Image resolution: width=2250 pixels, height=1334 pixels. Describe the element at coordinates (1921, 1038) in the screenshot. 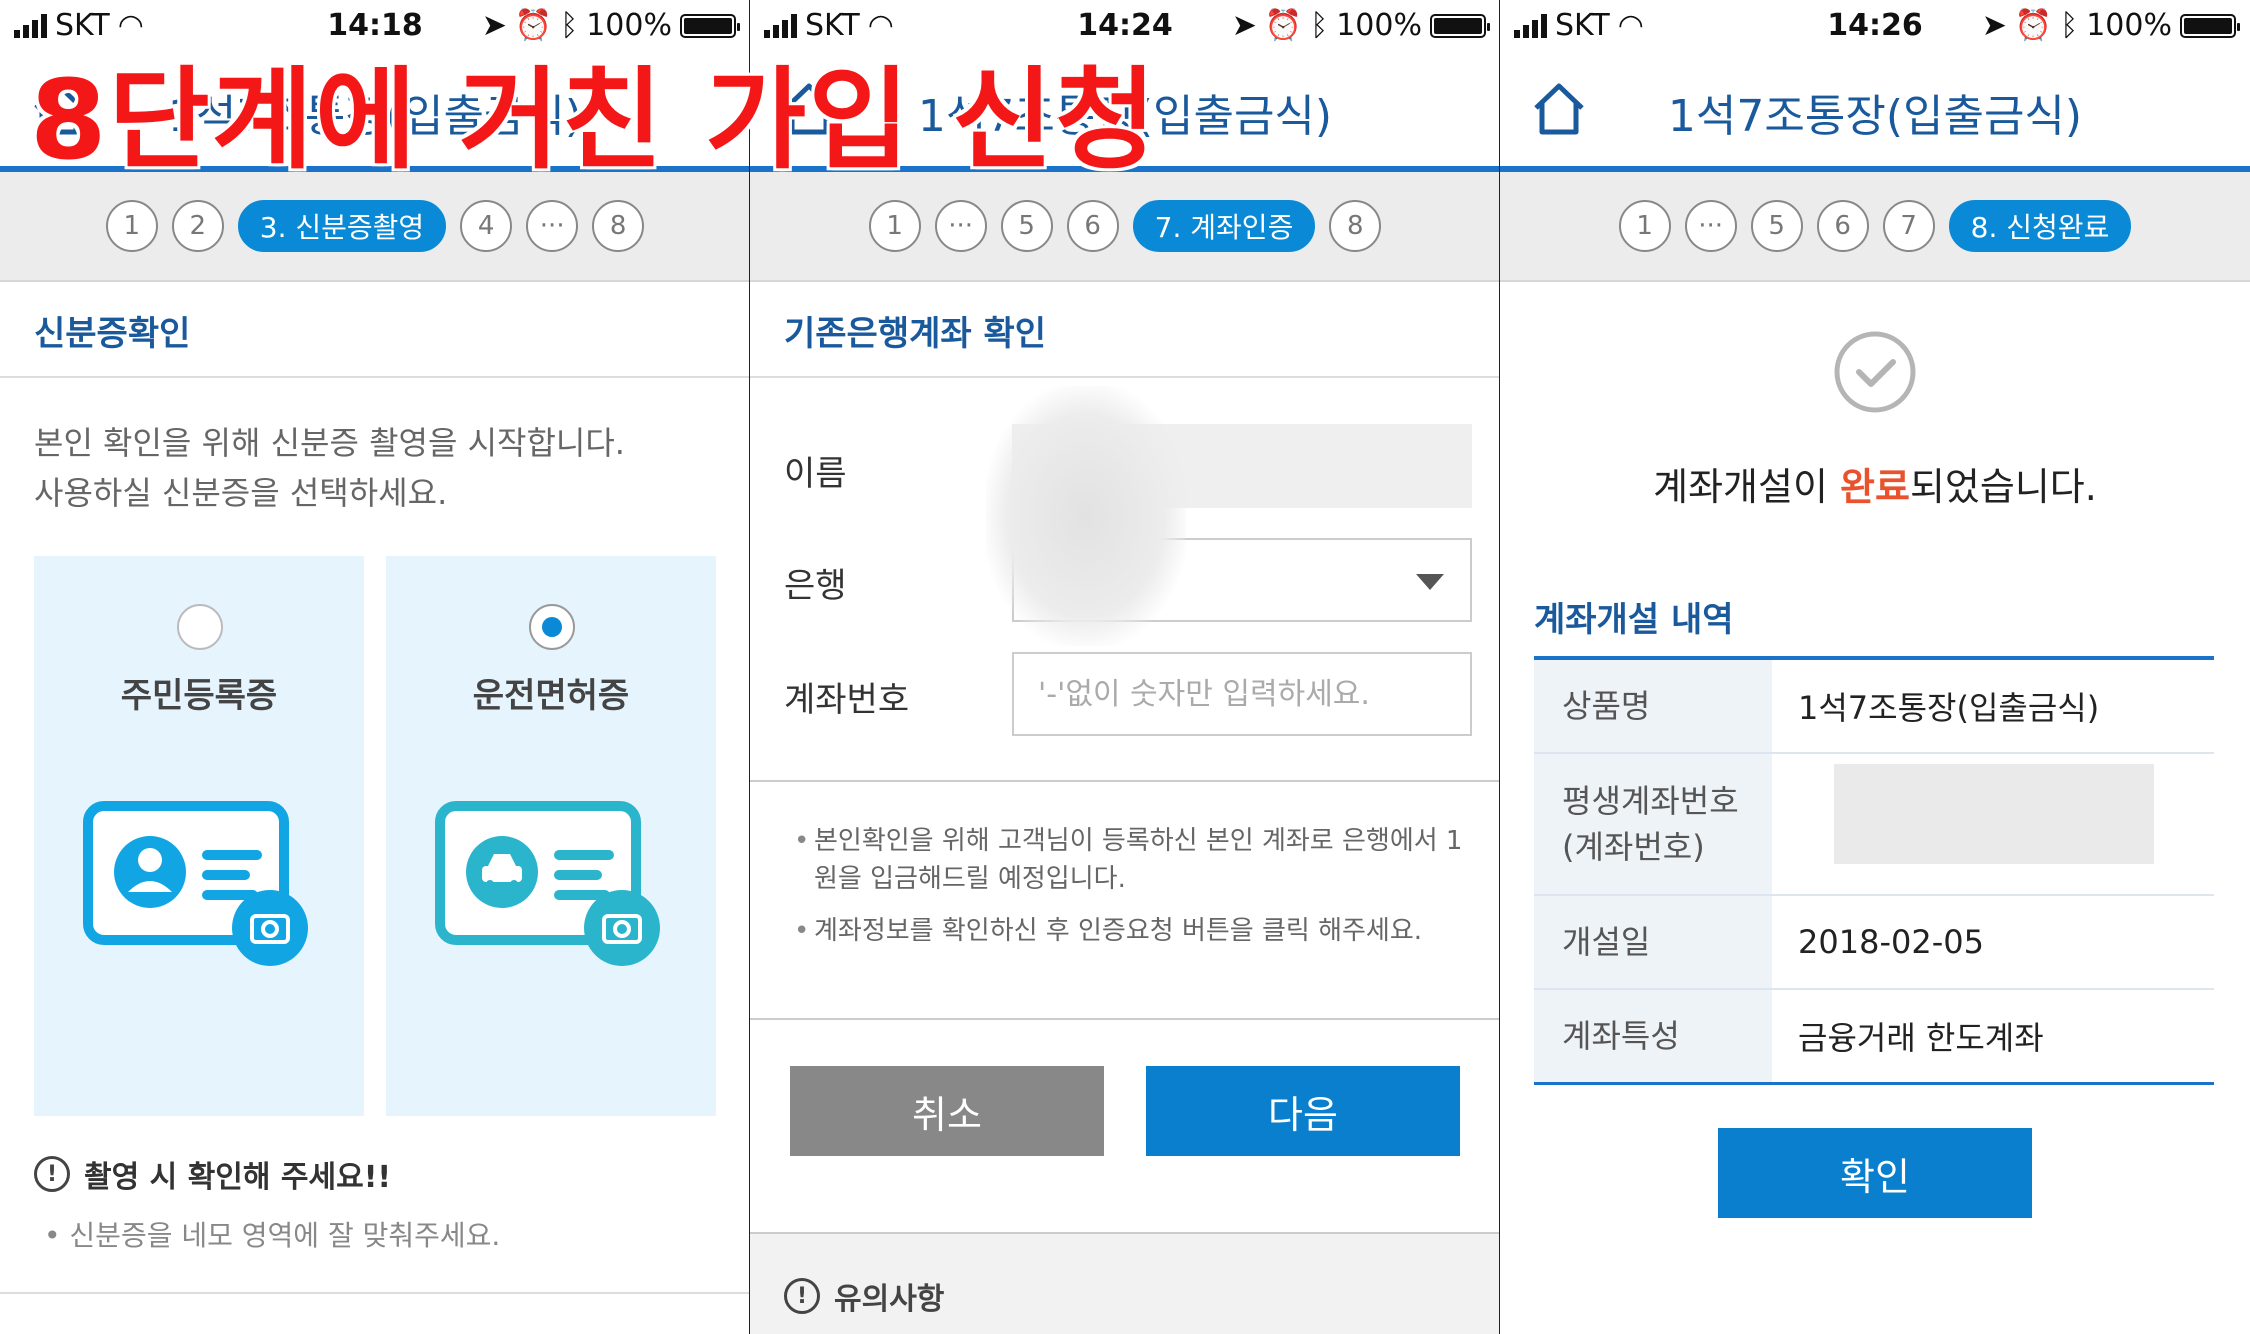

I see `row-value: 금융거래 한도계좌` at that location.